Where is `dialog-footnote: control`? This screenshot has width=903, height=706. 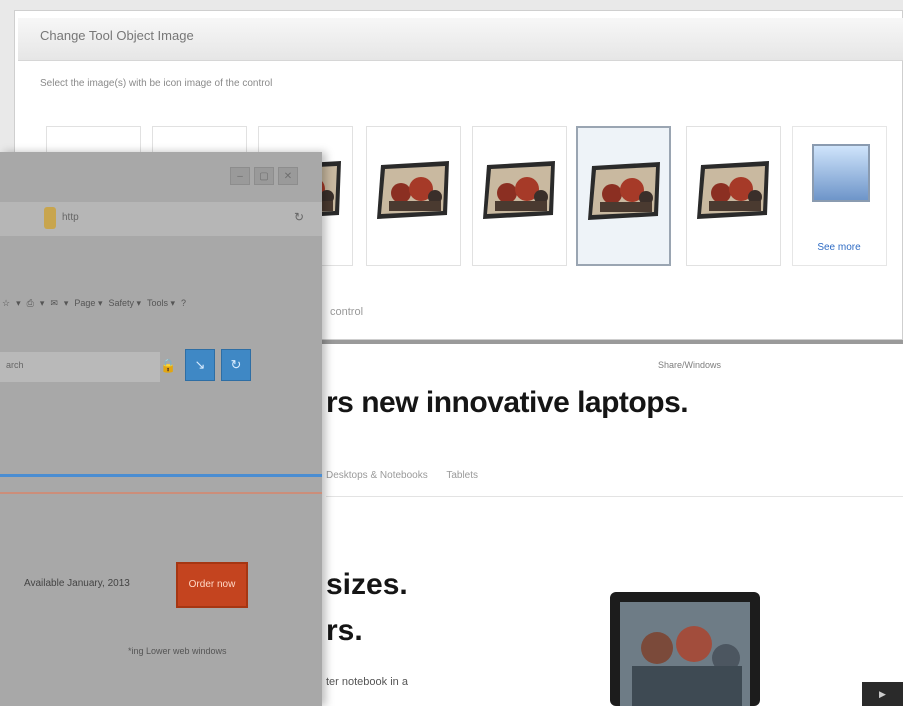 dialog-footnote: control is located at coordinates (347, 312).